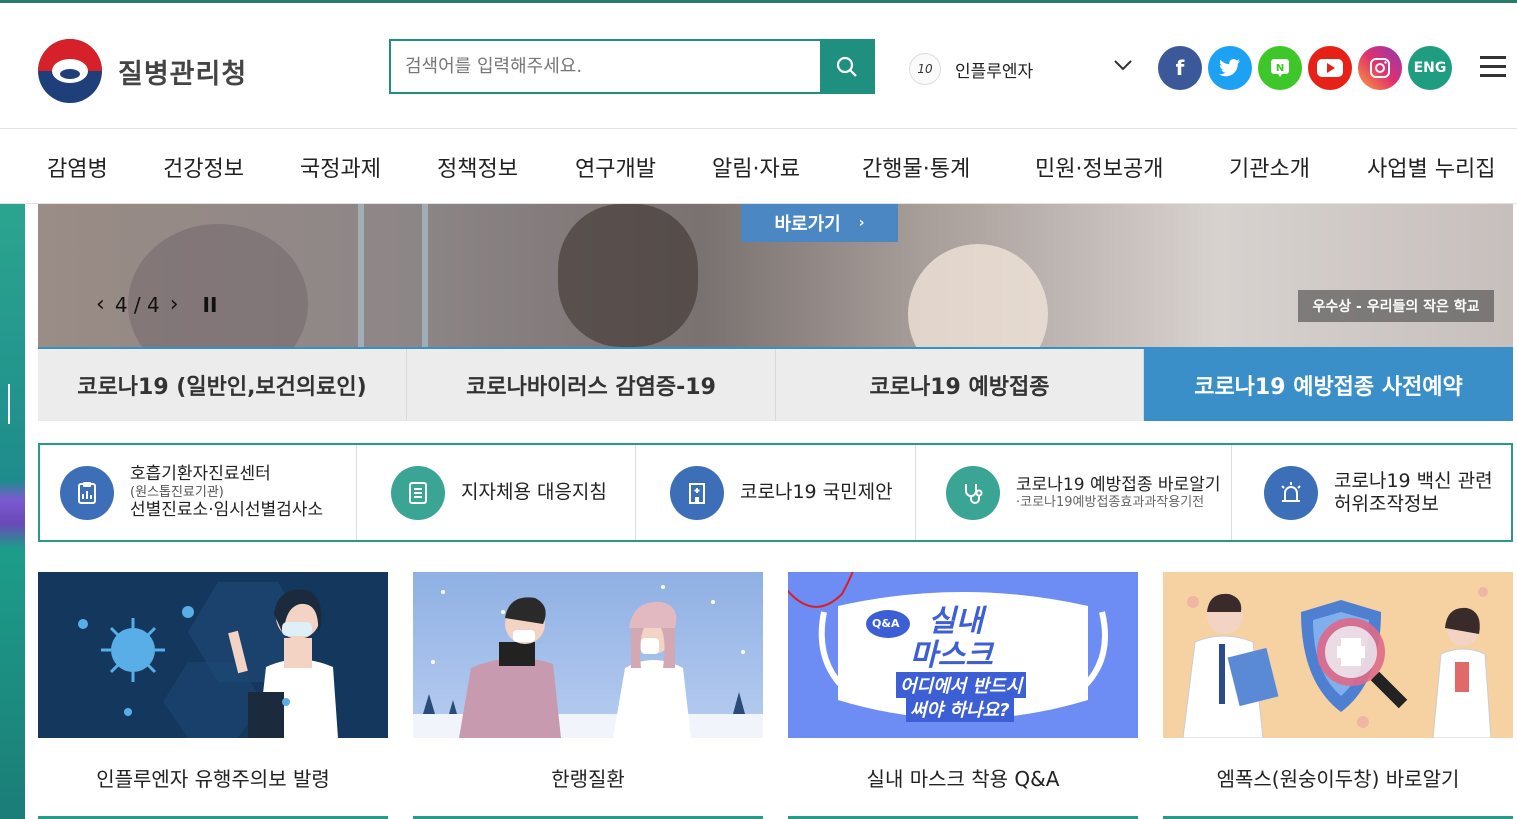 The image size is (1517, 819). I want to click on document-icon, so click(418, 492).